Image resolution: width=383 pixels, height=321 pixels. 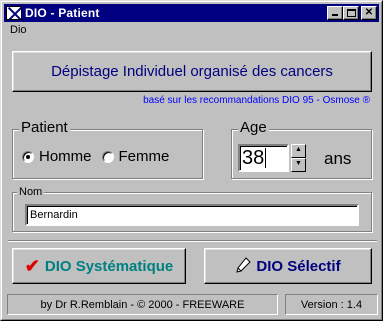 I want to click on maximize-button, so click(x=351, y=13).